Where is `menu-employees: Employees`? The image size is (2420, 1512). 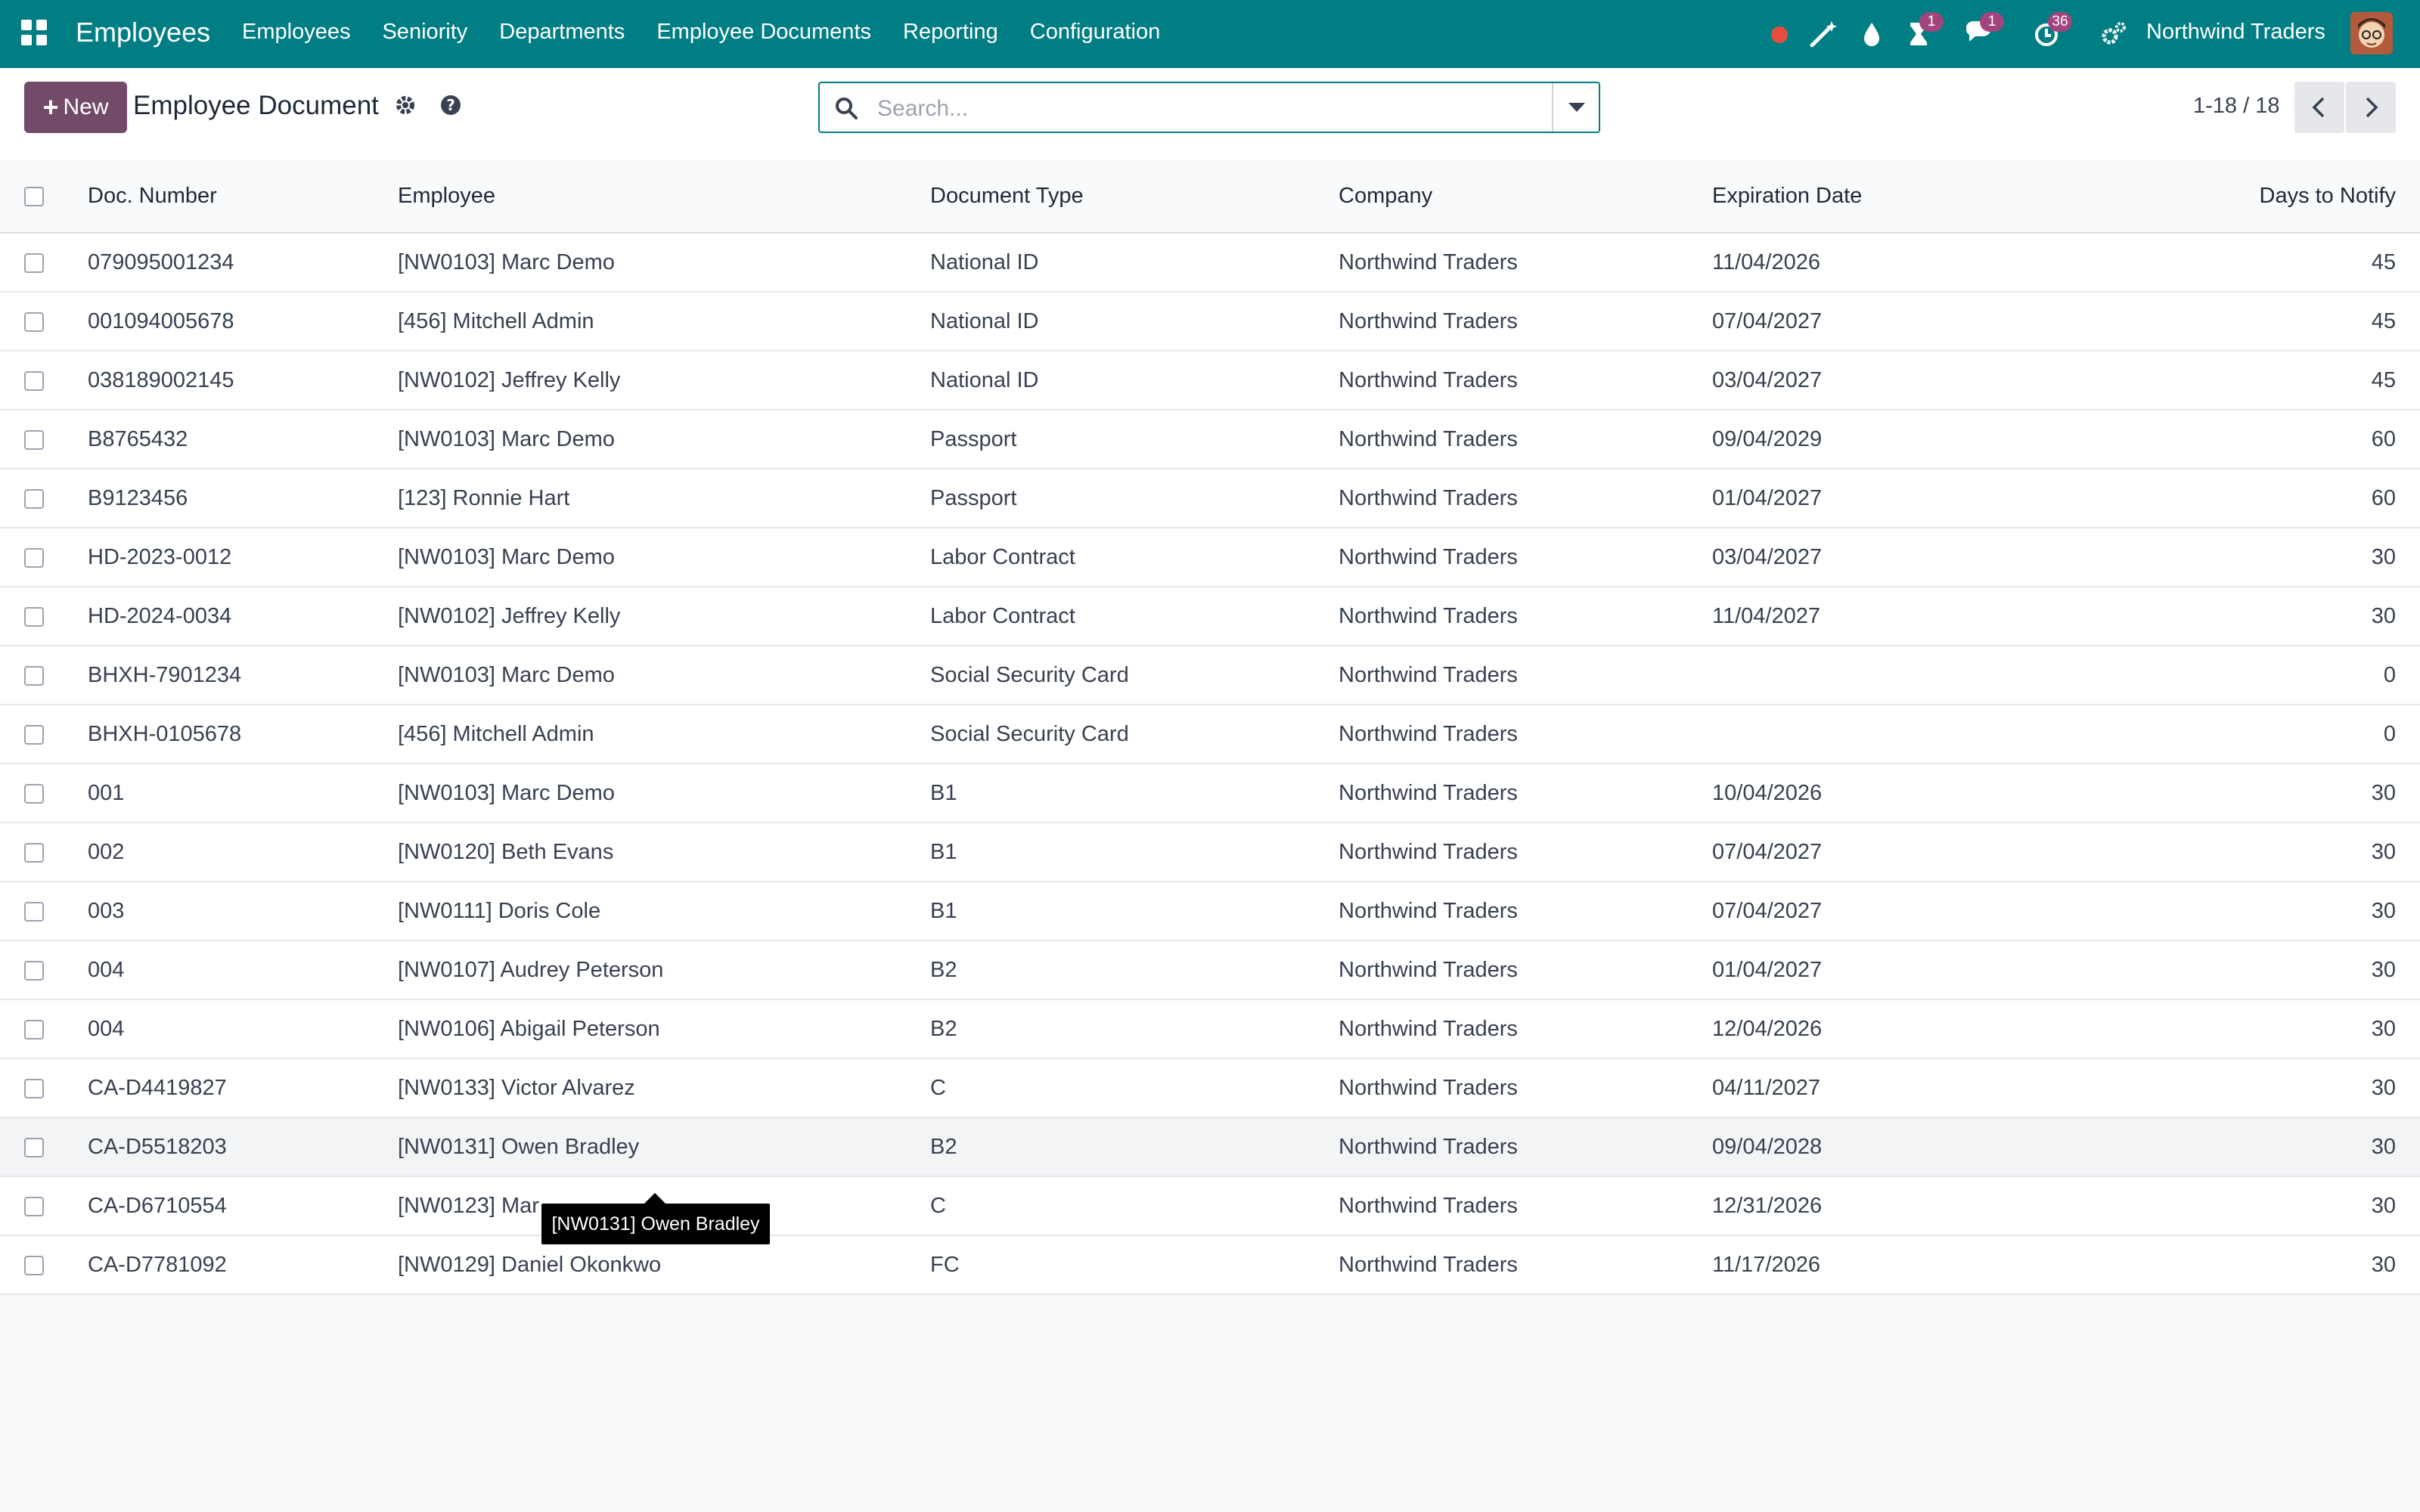 menu-employees: Employees is located at coordinates (296, 32).